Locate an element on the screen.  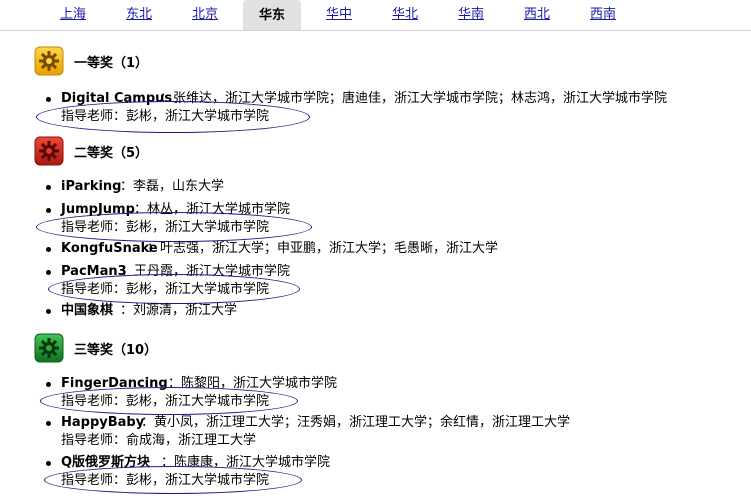
tab-huadong: 华东 is located at coordinates (272, 15).